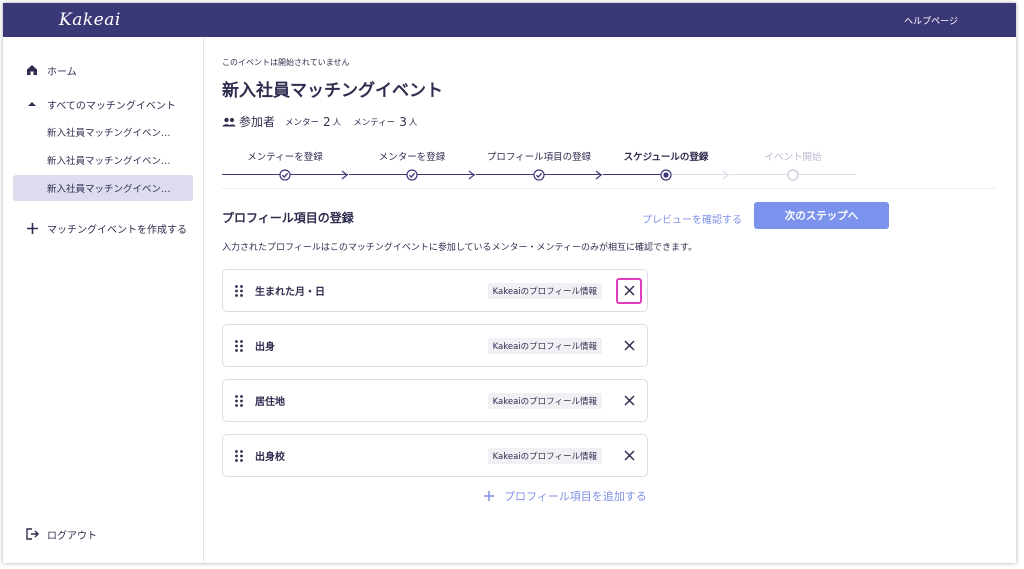 This screenshot has width=1024, height=569. What do you see at coordinates (821, 215) in the screenshot?
I see `next-step-button: 次のステップへ` at bounding box center [821, 215].